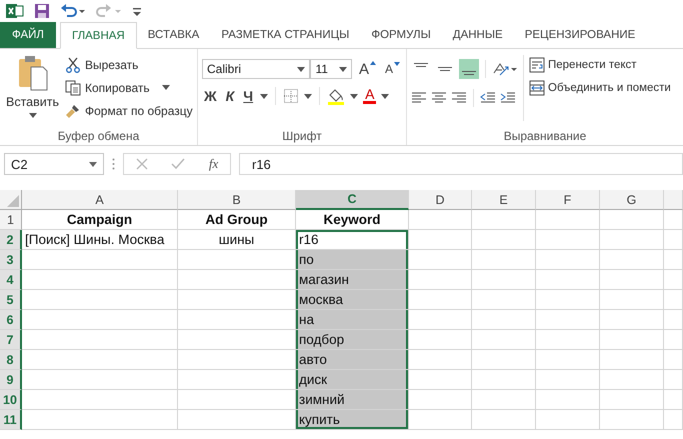 The height and width of the screenshot is (439, 683). Describe the element at coordinates (256, 69) in the screenshot. I see `font-name-field: Calibri` at that location.